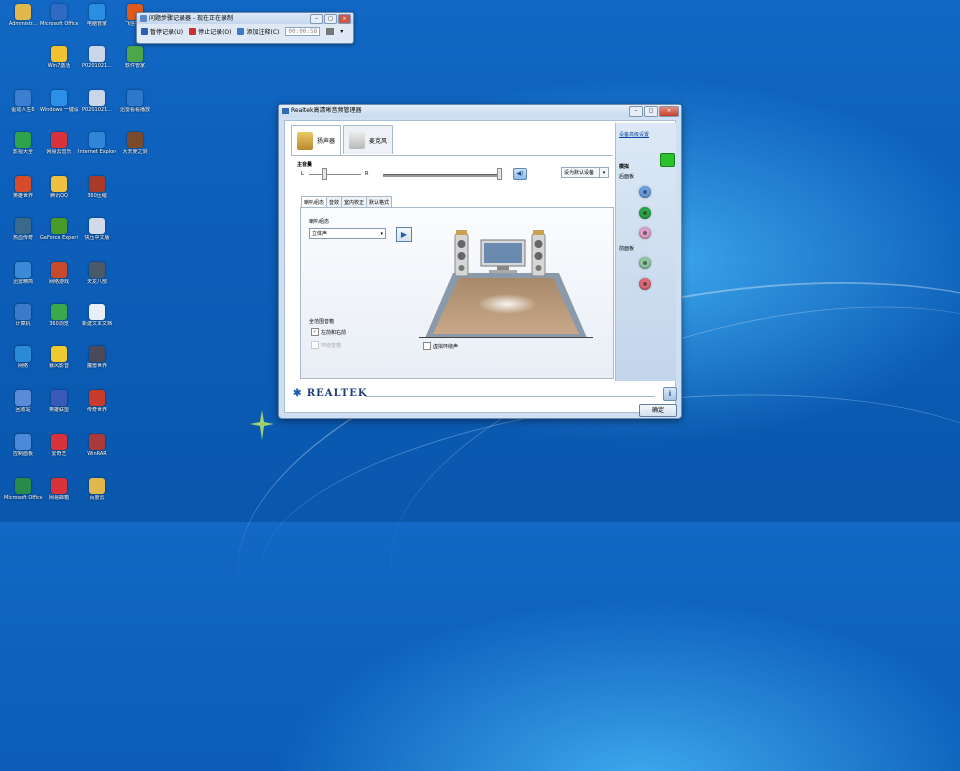 This screenshot has height=771, width=960. I want to click on desktop-icon: 控制面板, so click(23, 445).